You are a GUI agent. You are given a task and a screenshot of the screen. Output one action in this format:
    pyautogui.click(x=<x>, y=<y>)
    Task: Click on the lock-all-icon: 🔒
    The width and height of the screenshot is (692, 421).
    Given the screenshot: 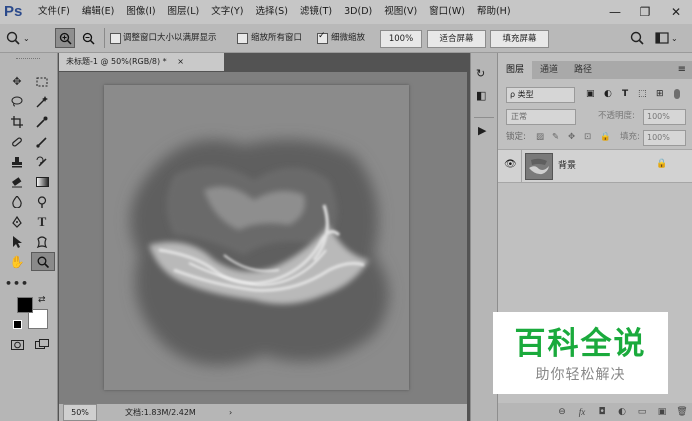 What is the action you would take?
    pyautogui.click(x=605, y=137)
    